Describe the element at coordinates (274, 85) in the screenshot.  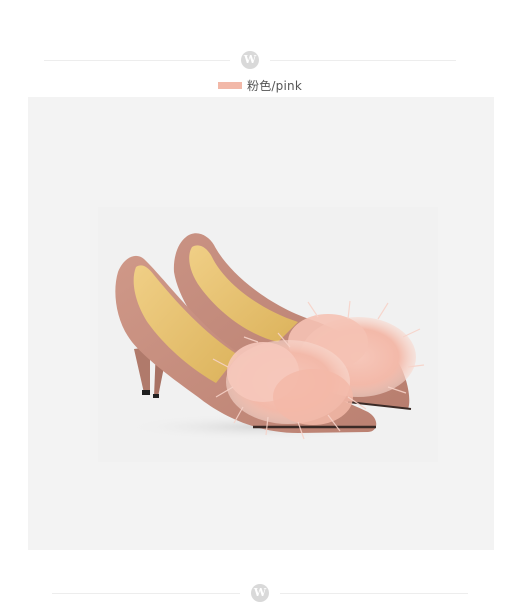
I see `color-name: 粉色/pink` at that location.